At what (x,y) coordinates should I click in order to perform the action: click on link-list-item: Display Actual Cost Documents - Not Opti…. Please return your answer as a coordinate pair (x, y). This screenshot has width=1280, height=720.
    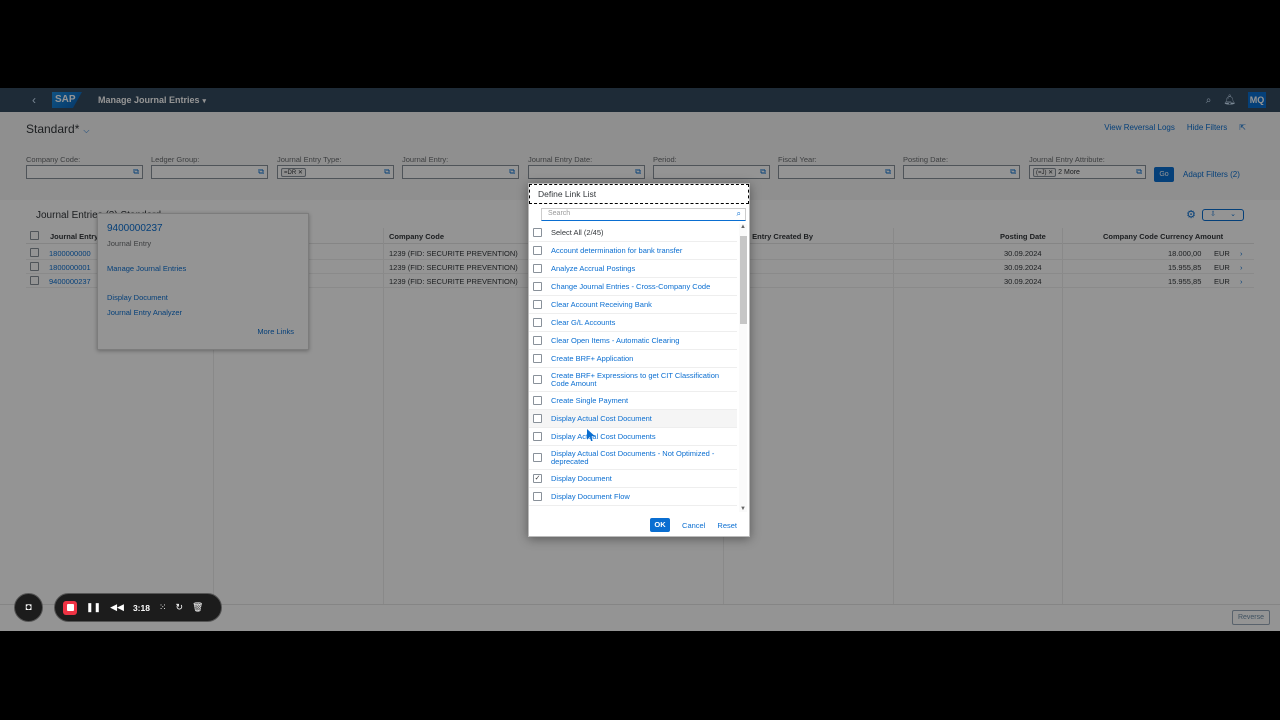
    Looking at the image, I should click on (633, 458).